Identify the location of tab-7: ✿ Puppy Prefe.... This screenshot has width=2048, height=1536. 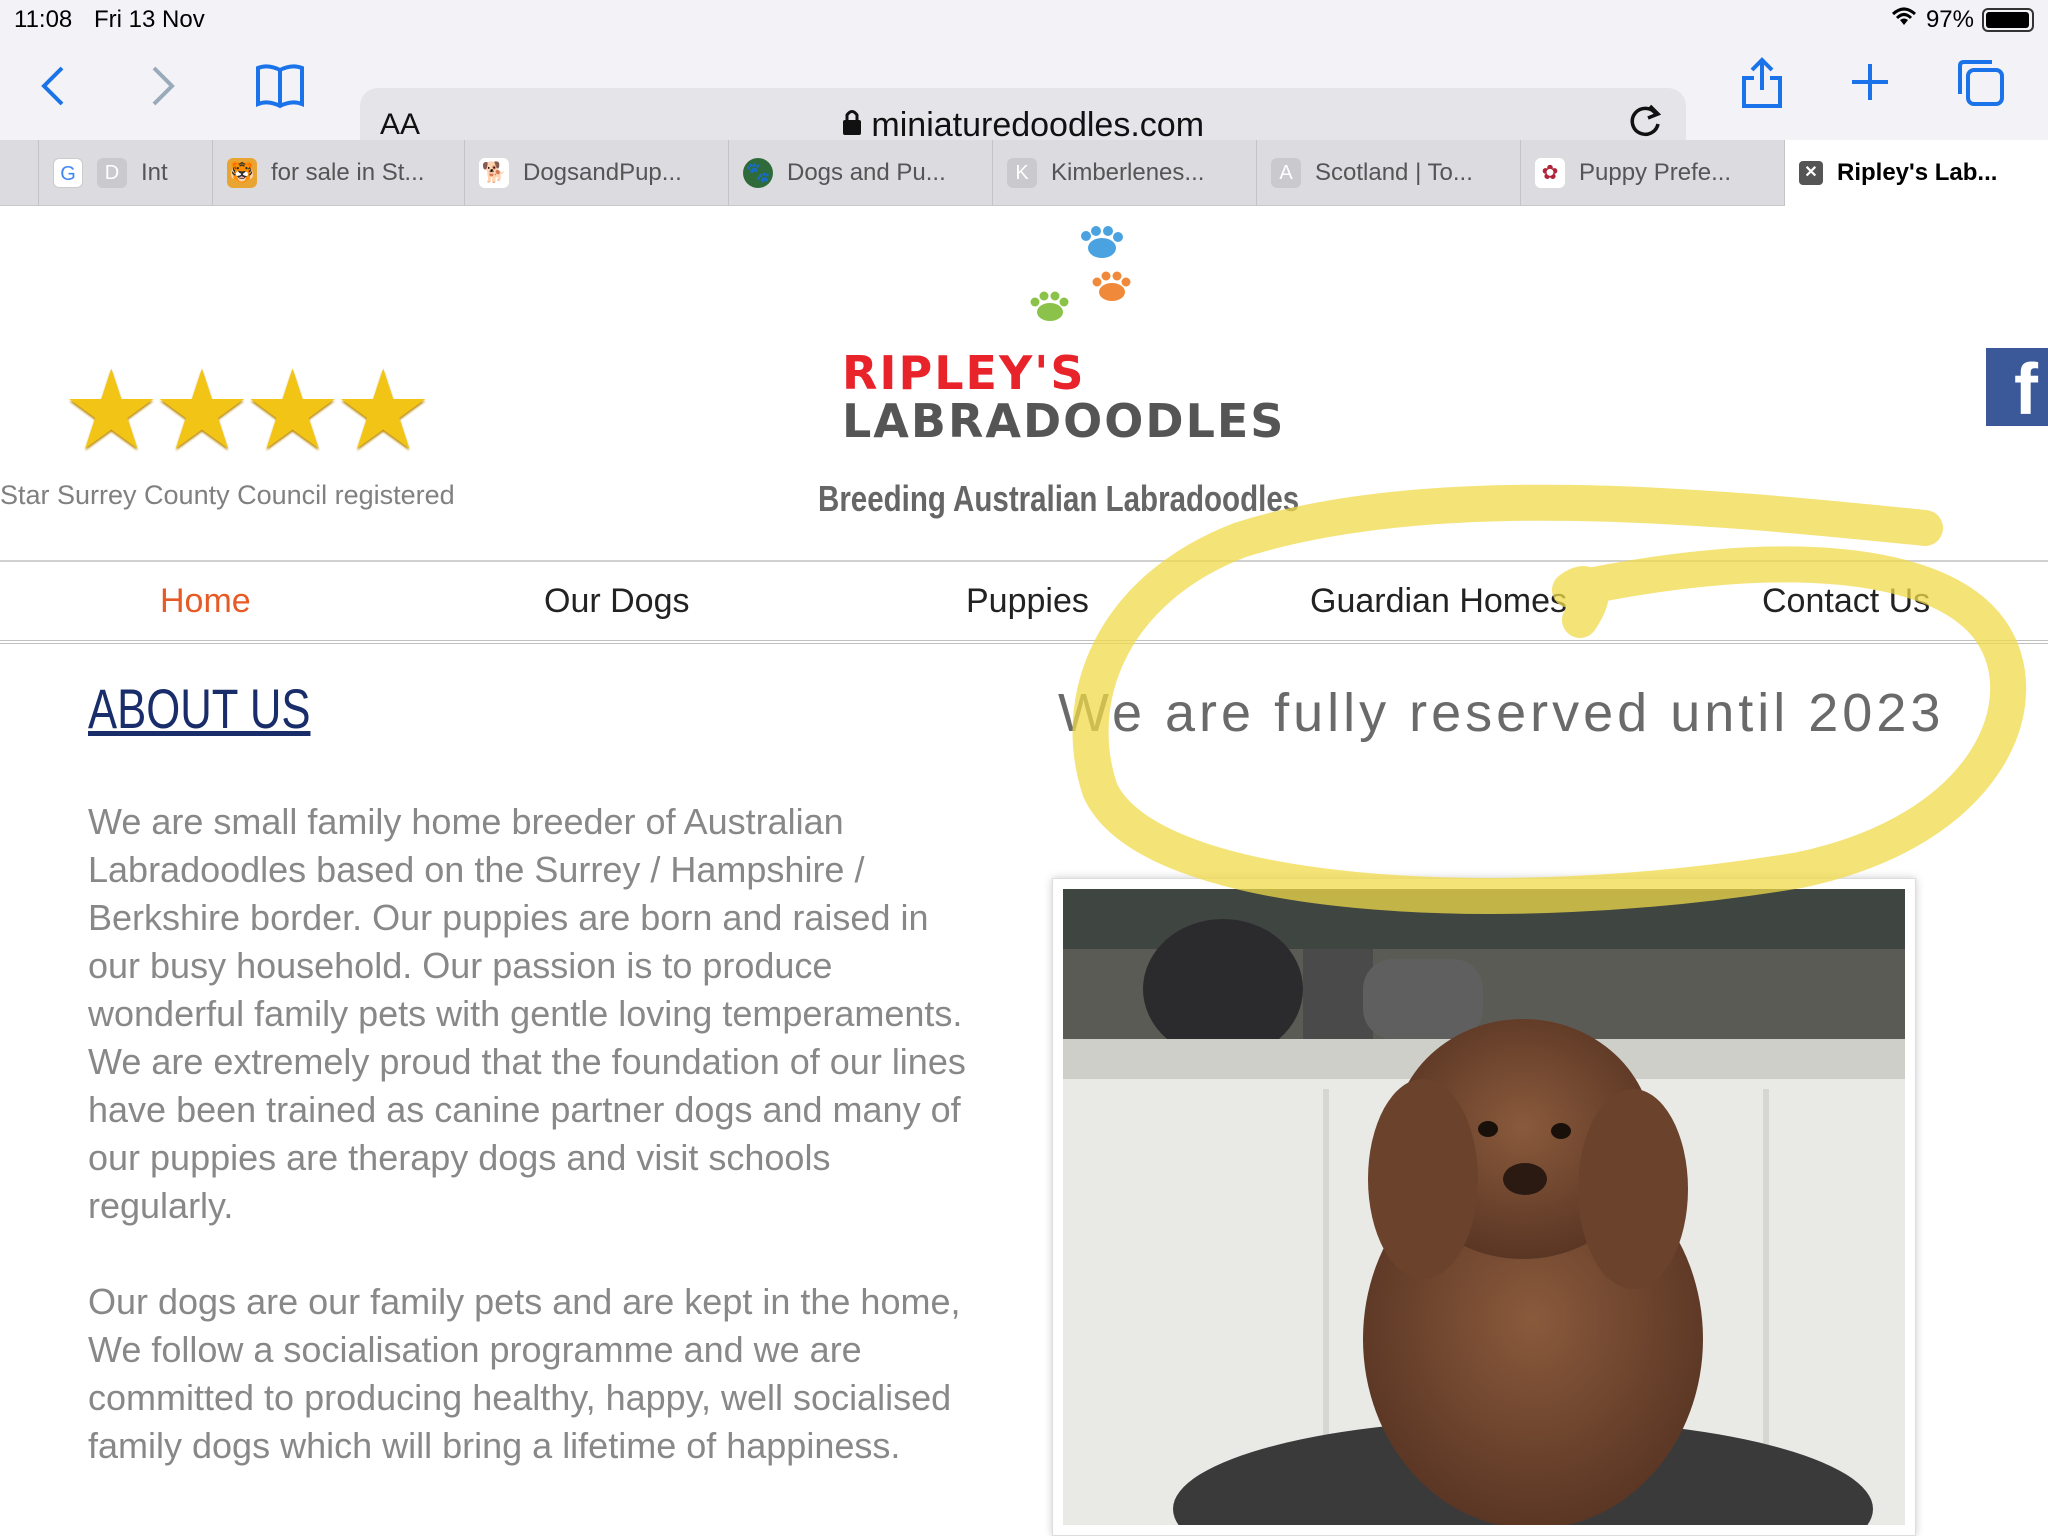
(1652, 173).